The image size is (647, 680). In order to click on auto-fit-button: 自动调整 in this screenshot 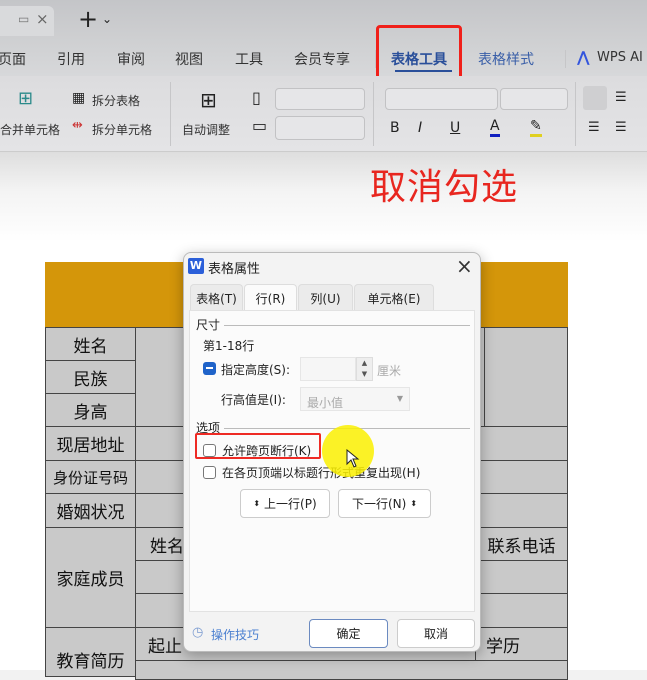, I will do `click(206, 129)`.